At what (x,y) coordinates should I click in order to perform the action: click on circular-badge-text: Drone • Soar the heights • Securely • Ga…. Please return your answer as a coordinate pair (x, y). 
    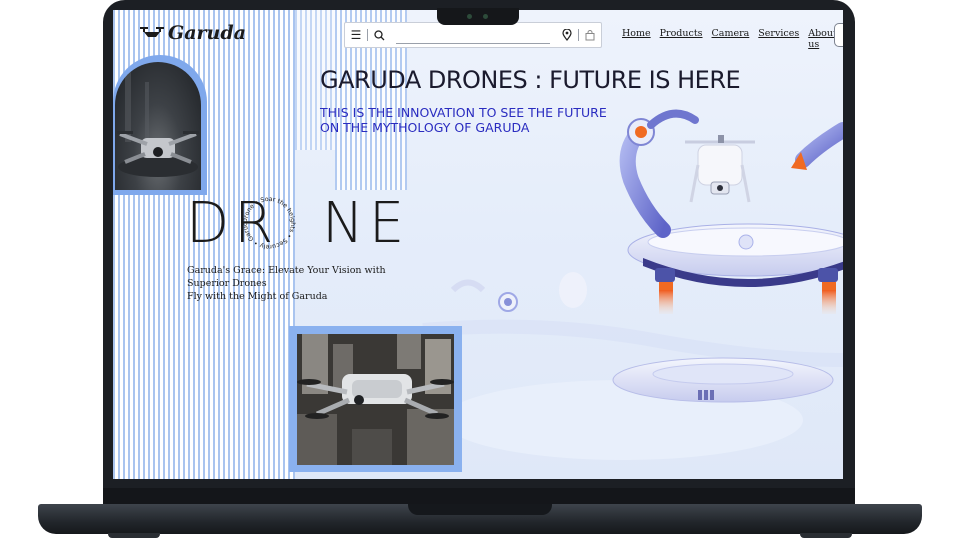
    Looking at the image, I should click on (267, 221).